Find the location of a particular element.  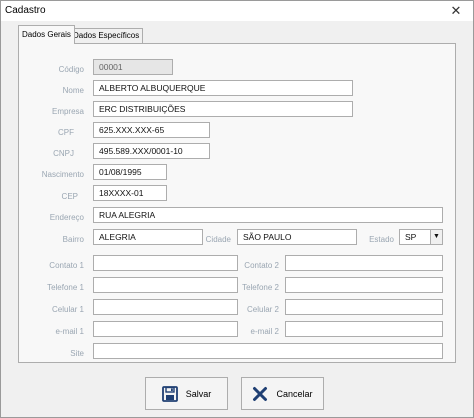

empresa-field: ERC DISTRIBUIÇÕES is located at coordinates (223, 109).